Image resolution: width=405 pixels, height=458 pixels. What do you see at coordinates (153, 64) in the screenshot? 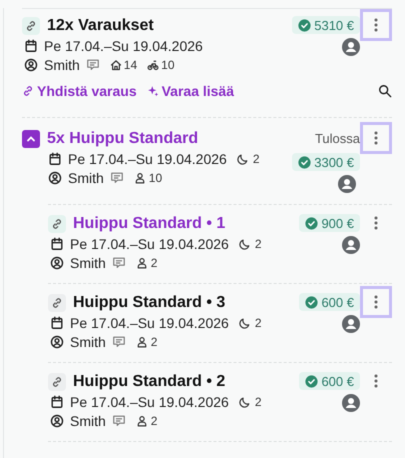
I see `bicycle-icon` at bounding box center [153, 64].